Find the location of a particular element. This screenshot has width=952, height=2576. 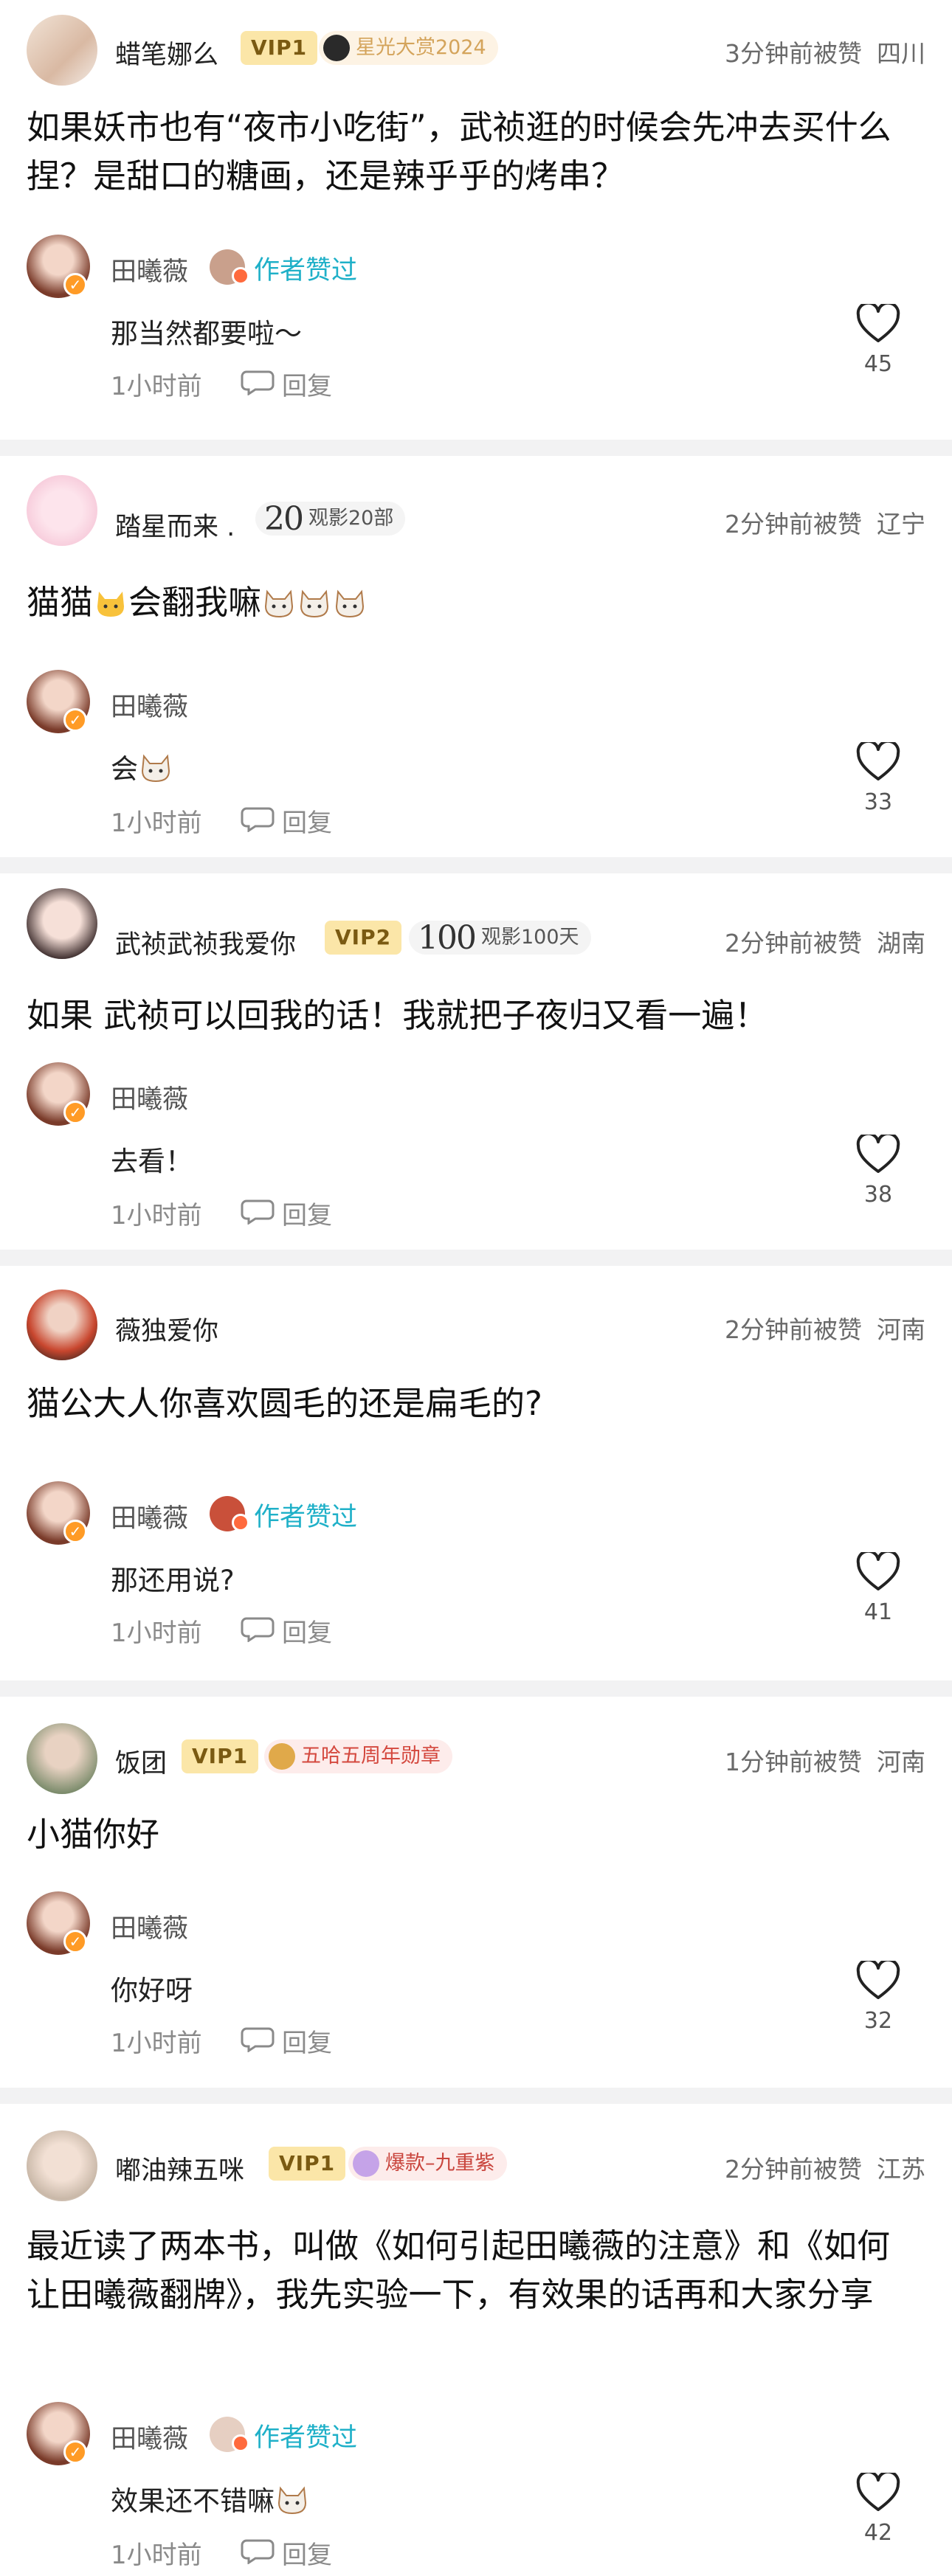

comment-meta: 2分钟前被赞 河南 is located at coordinates (825, 1328).